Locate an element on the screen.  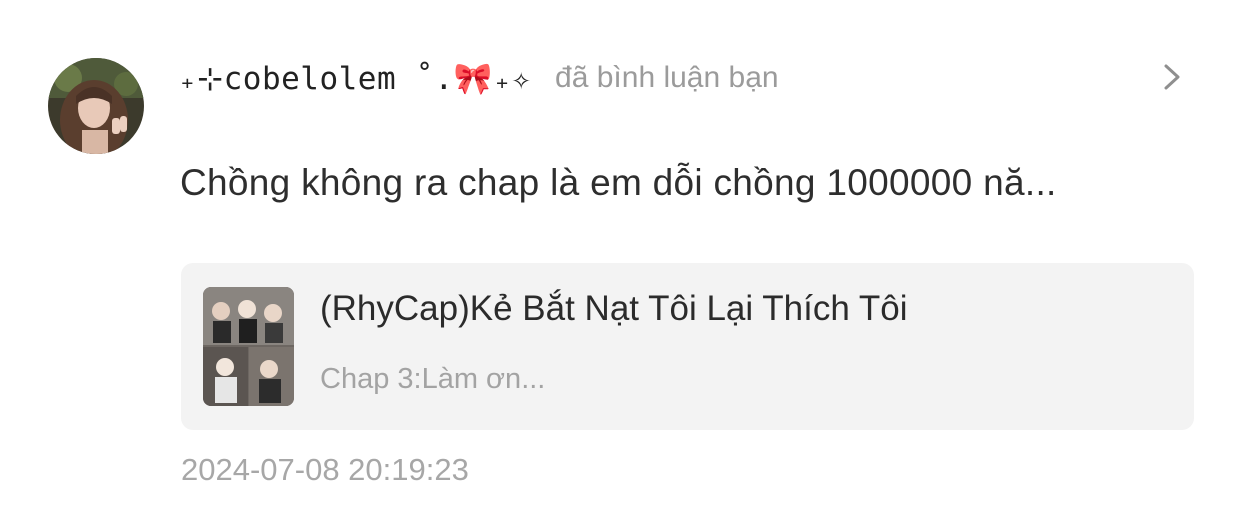
avatar is located at coordinates (96, 106).